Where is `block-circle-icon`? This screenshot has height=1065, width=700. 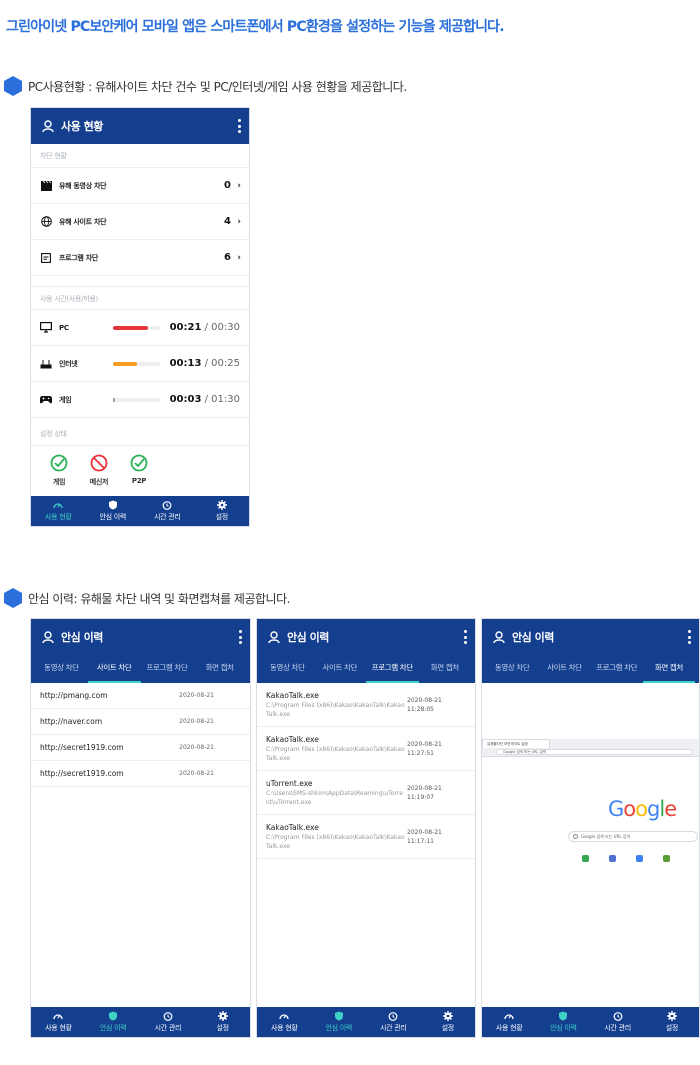
block-circle-icon is located at coordinates (99, 463).